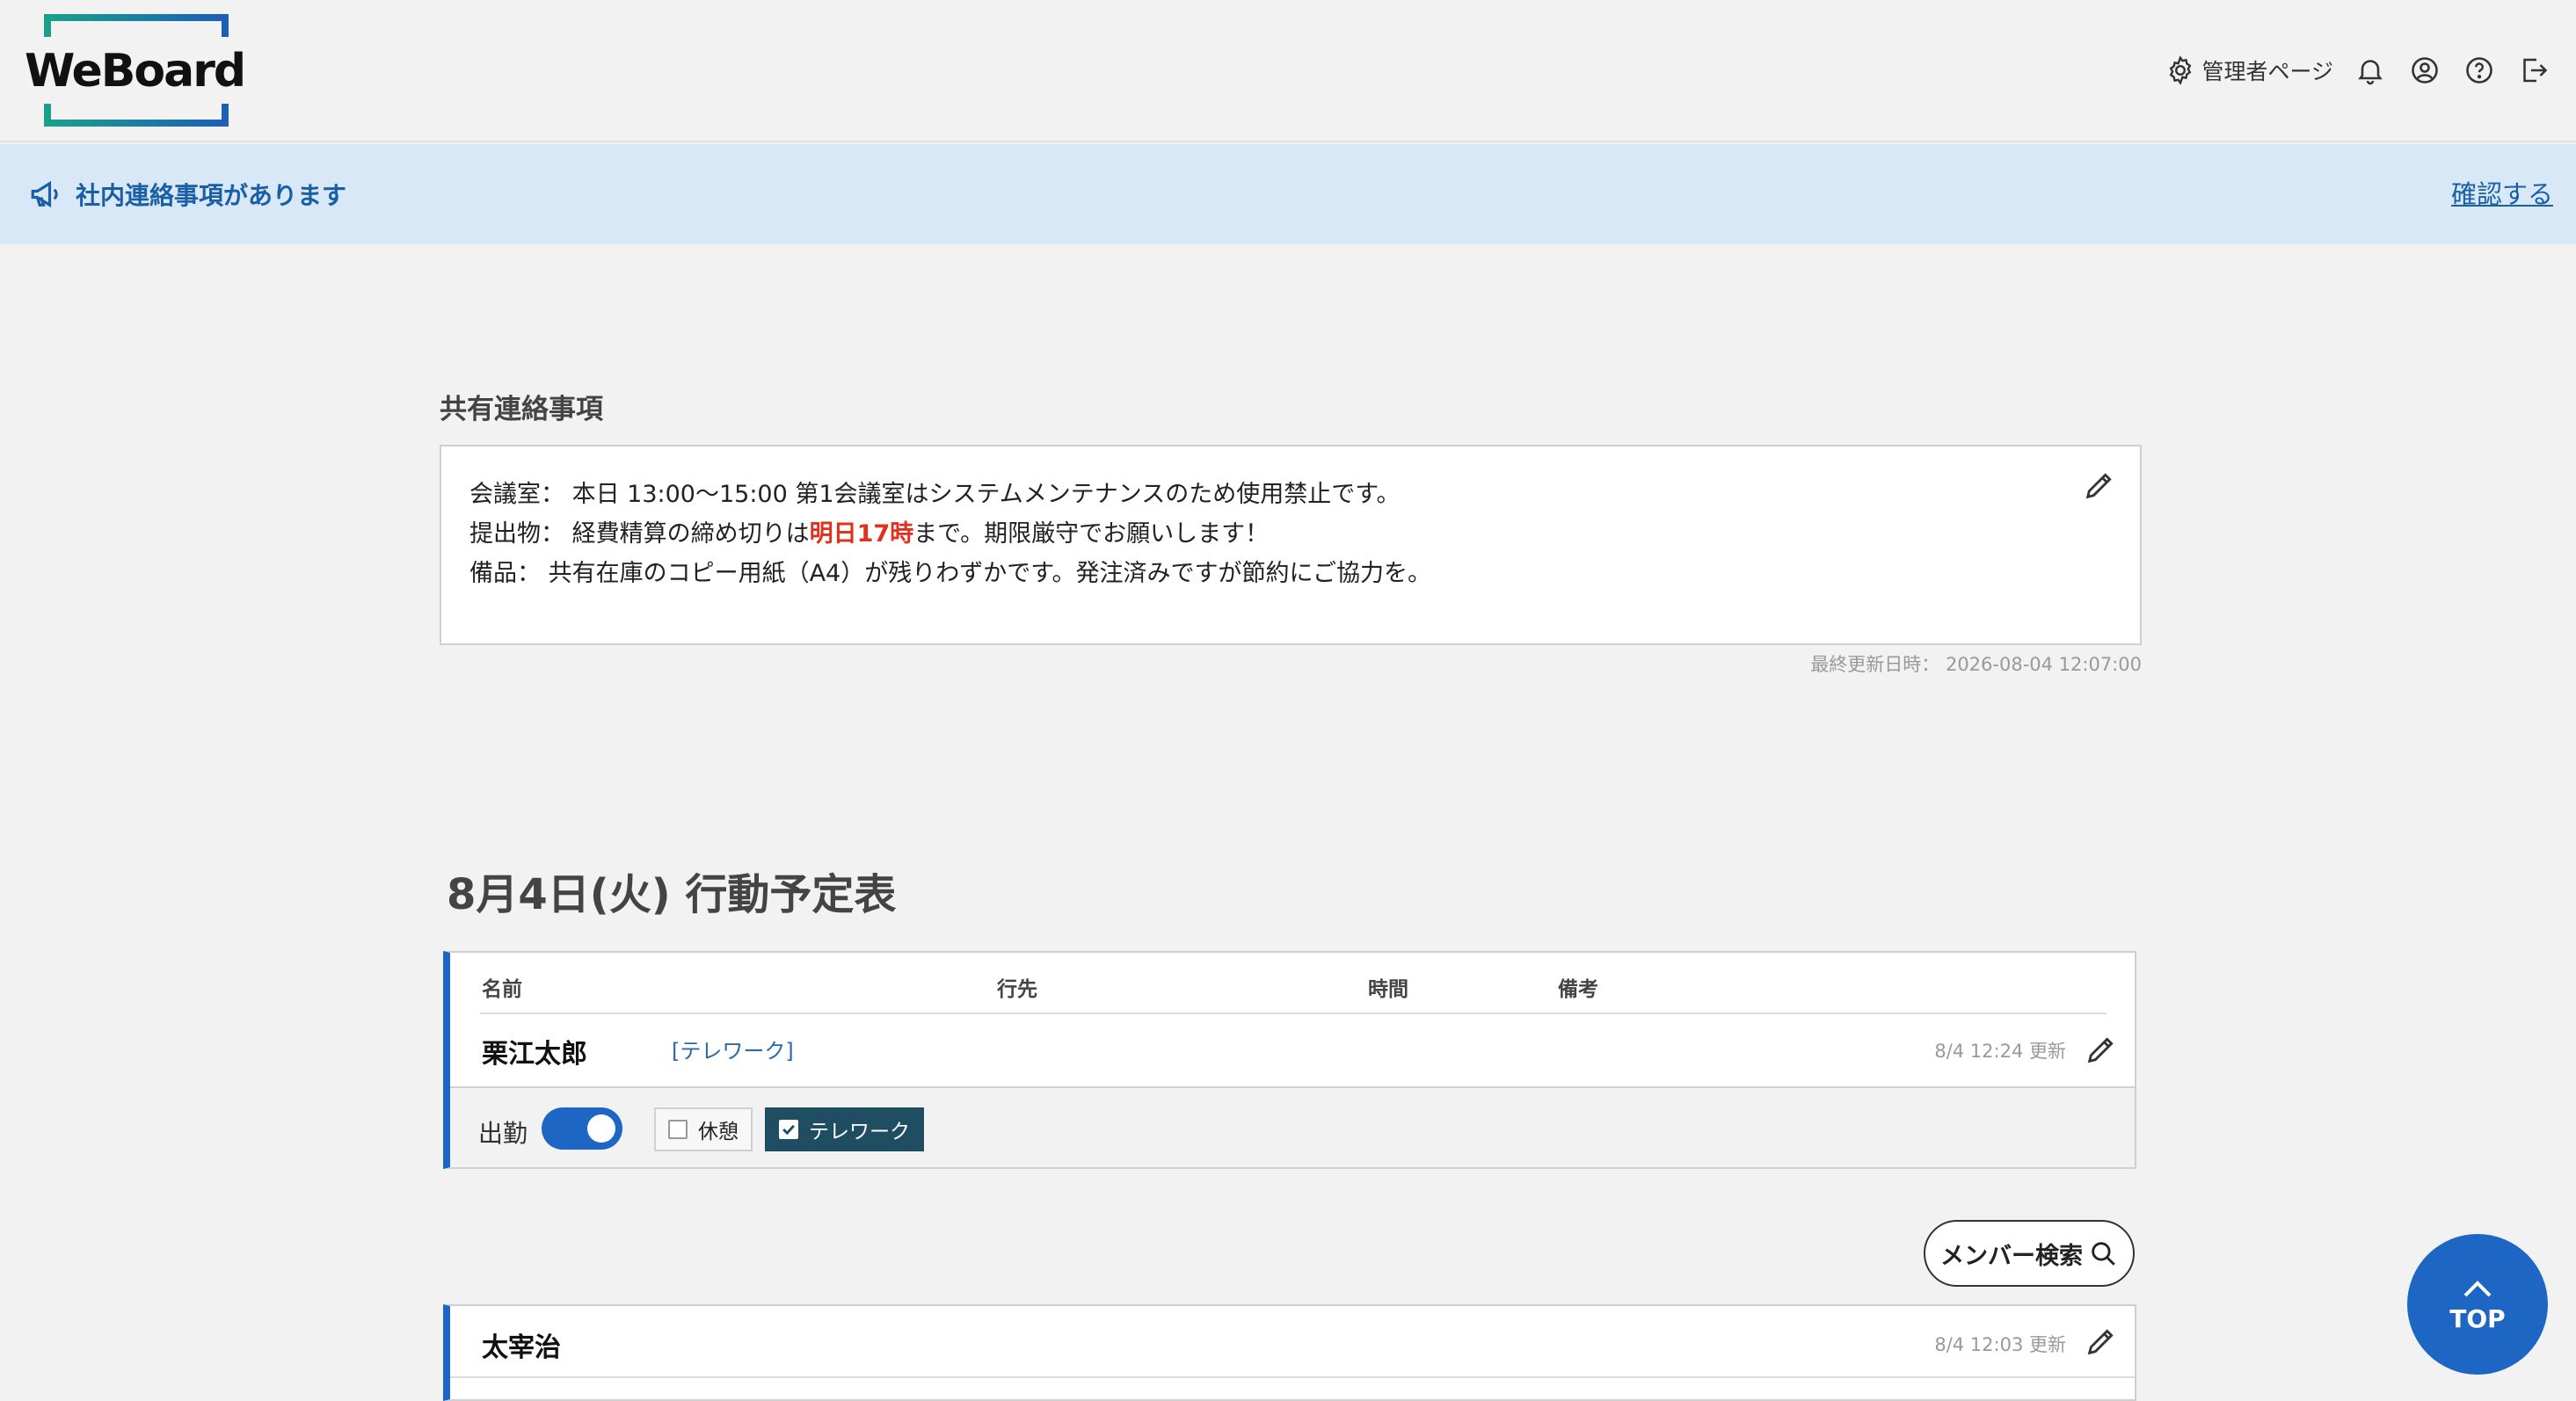  I want to click on scroll-top-label: TOP, so click(2477, 1318).